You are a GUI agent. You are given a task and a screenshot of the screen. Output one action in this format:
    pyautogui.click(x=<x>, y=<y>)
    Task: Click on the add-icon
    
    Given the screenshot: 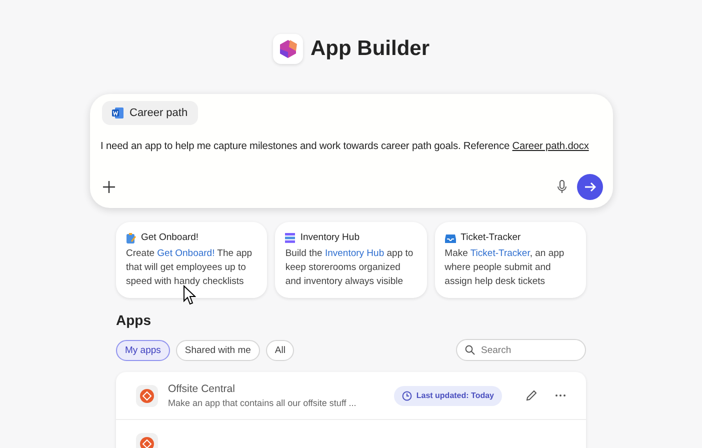 What is the action you would take?
    pyautogui.click(x=109, y=187)
    